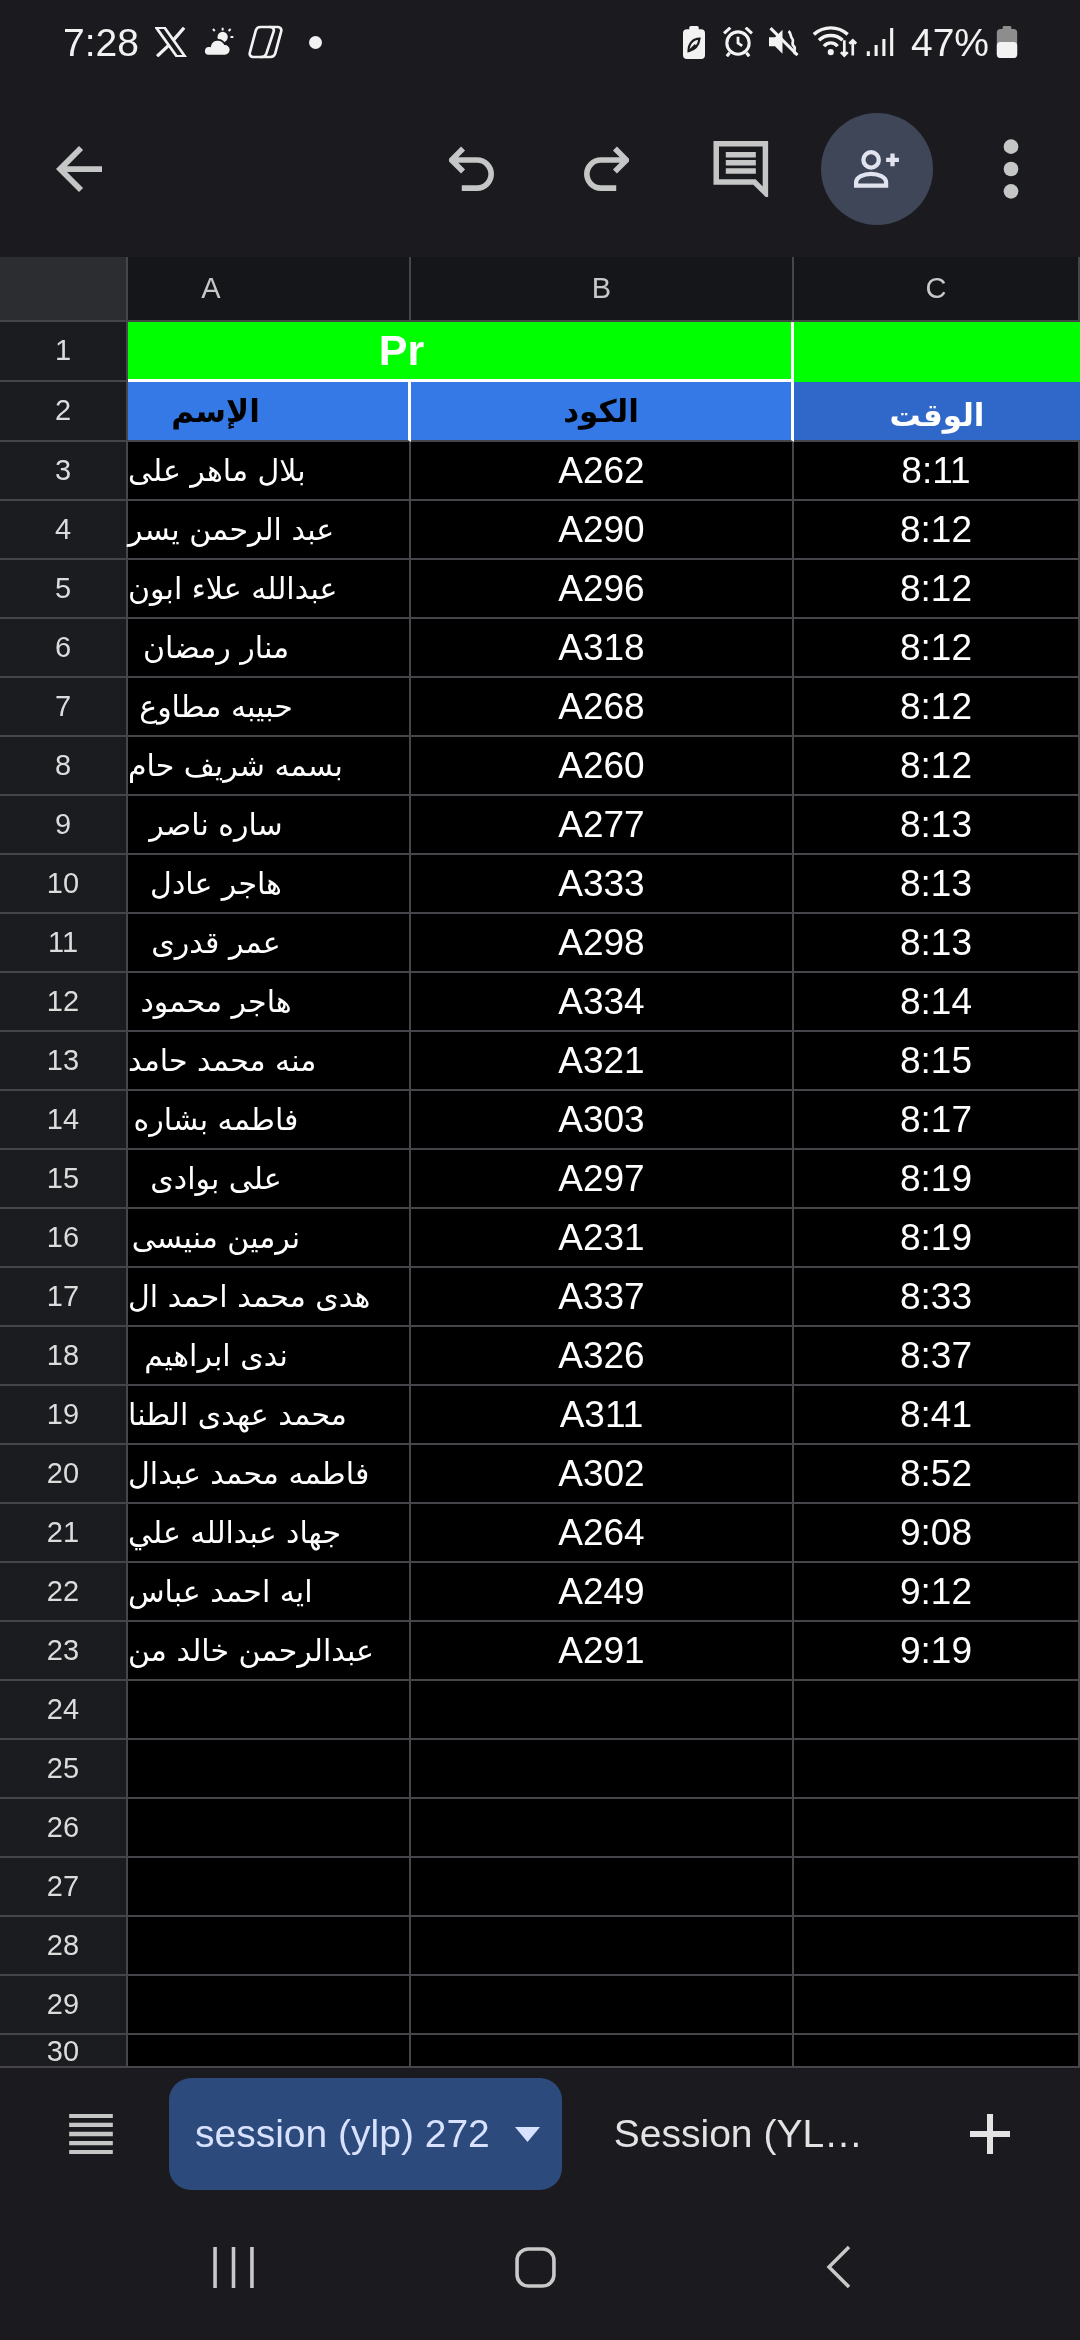 The image size is (1080, 2340). I want to click on row-number: 6, so click(64, 648).